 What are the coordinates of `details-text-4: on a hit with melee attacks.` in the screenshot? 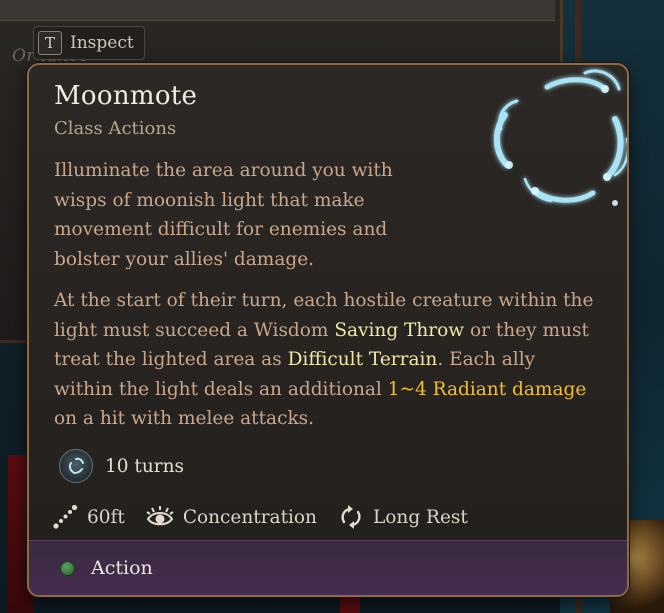 It's located at (184, 418).